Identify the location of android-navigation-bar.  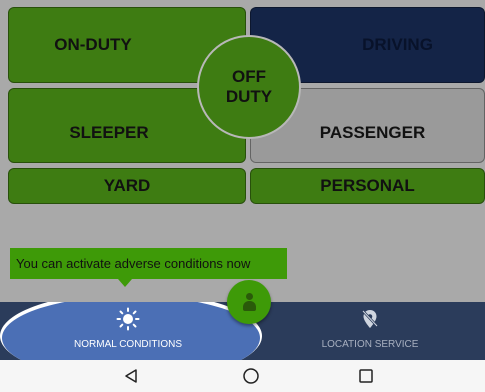
(242, 376).